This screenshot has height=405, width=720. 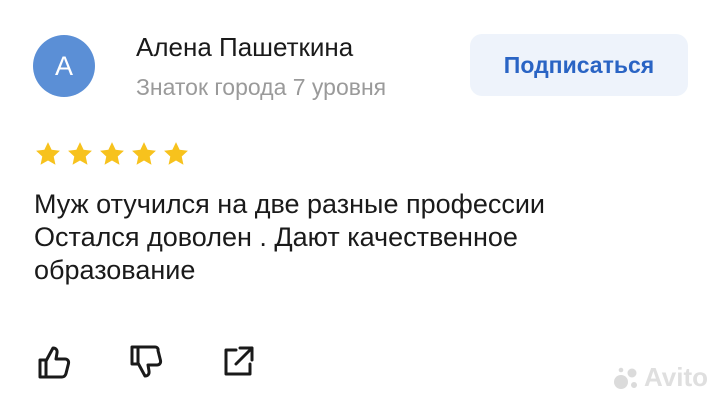 I want to click on avatar-letter: А, so click(x=63, y=65).